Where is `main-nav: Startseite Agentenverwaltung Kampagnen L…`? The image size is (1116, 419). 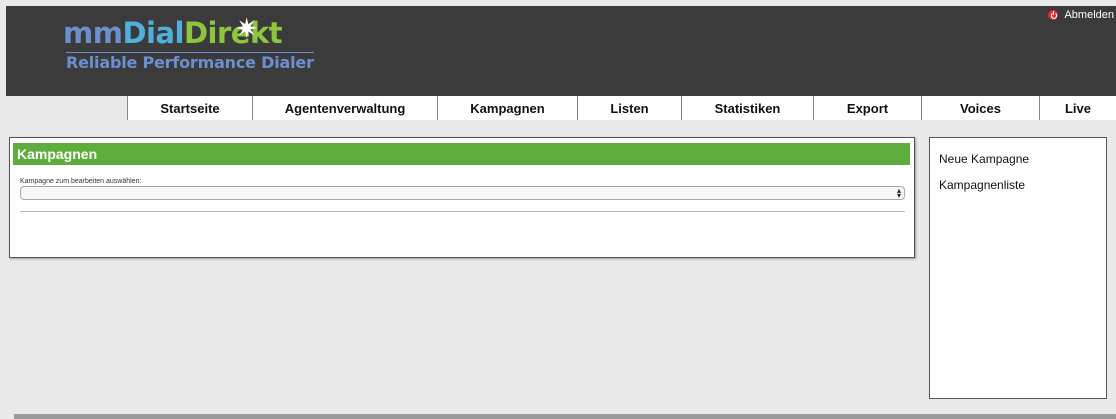
main-nav: Startseite Agentenverwaltung Kampagnen L… is located at coordinates (621, 108).